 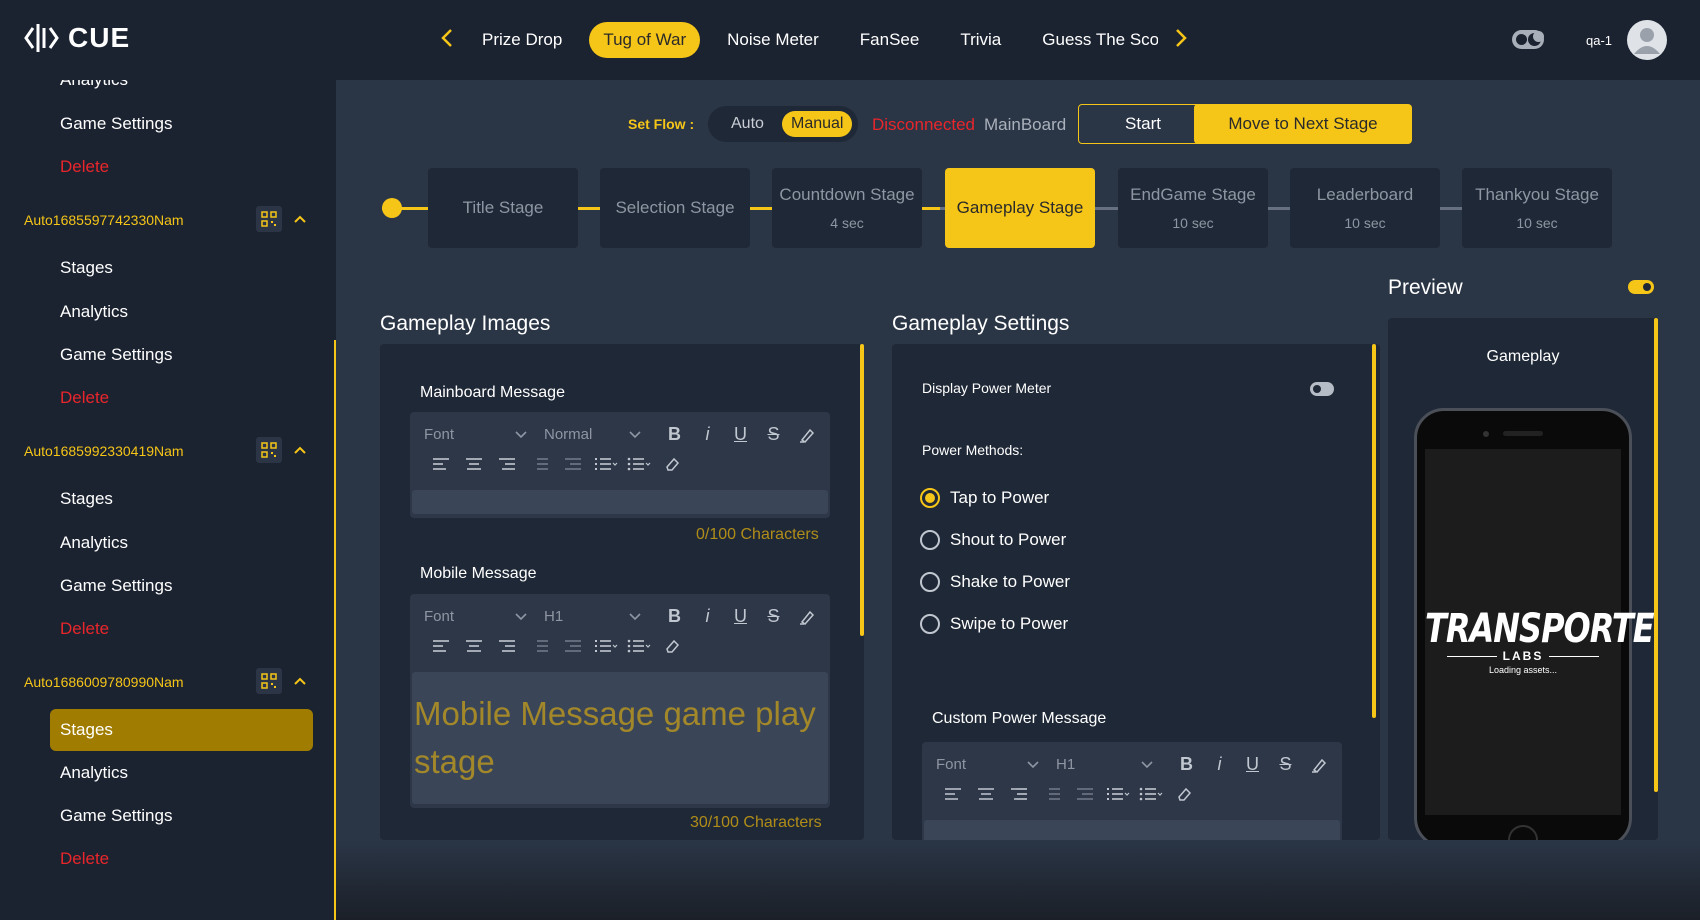 What do you see at coordinates (503, 208) in the screenshot?
I see `stage-title: Title Stage` at bounding box center [503, 208].